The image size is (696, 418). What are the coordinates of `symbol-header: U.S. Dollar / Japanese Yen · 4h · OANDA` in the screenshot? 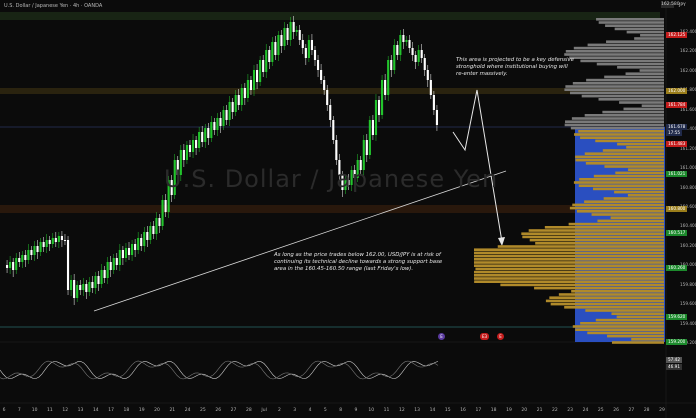 It's located at (53, 6).